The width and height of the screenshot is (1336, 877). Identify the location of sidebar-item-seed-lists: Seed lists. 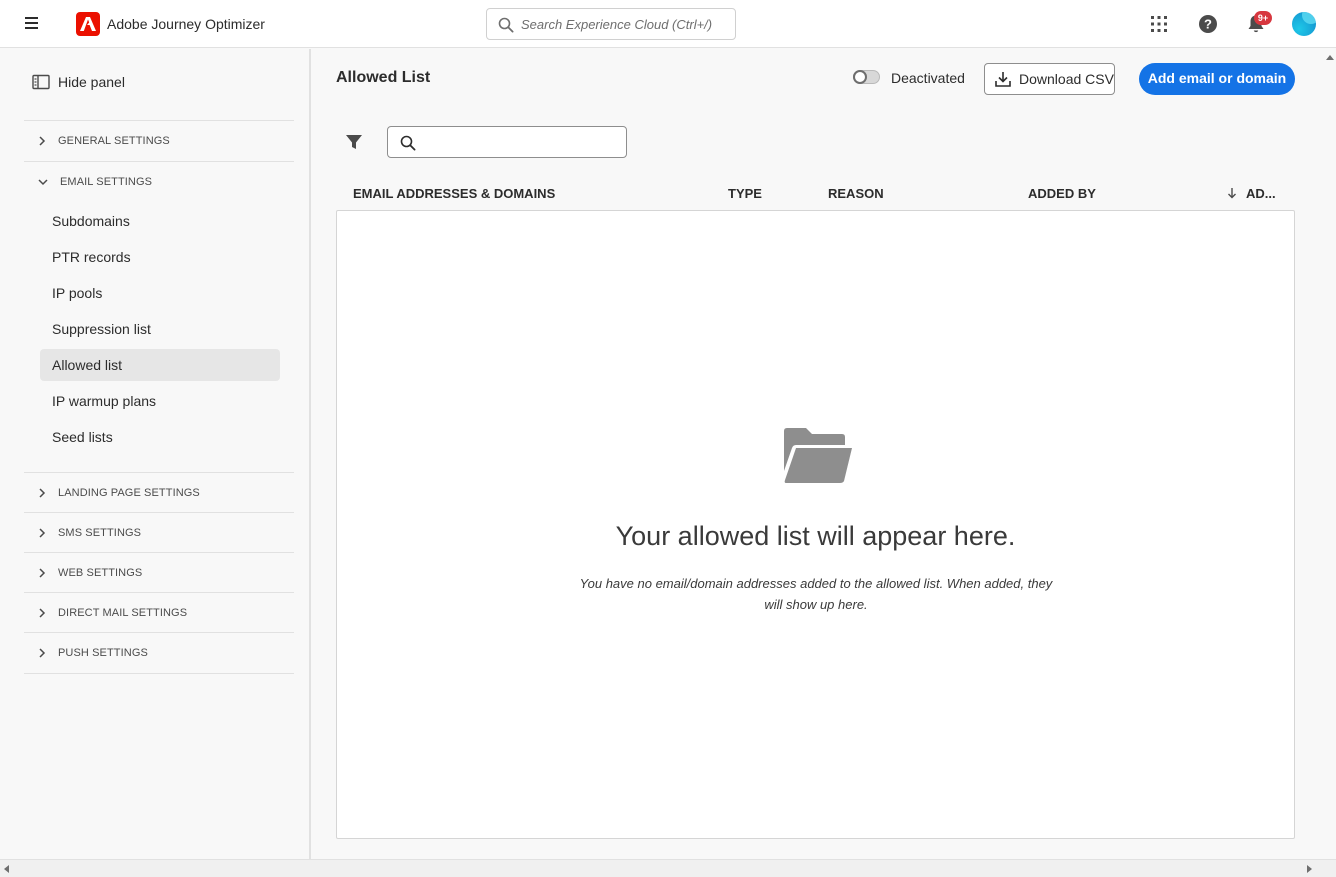
(160, 437).